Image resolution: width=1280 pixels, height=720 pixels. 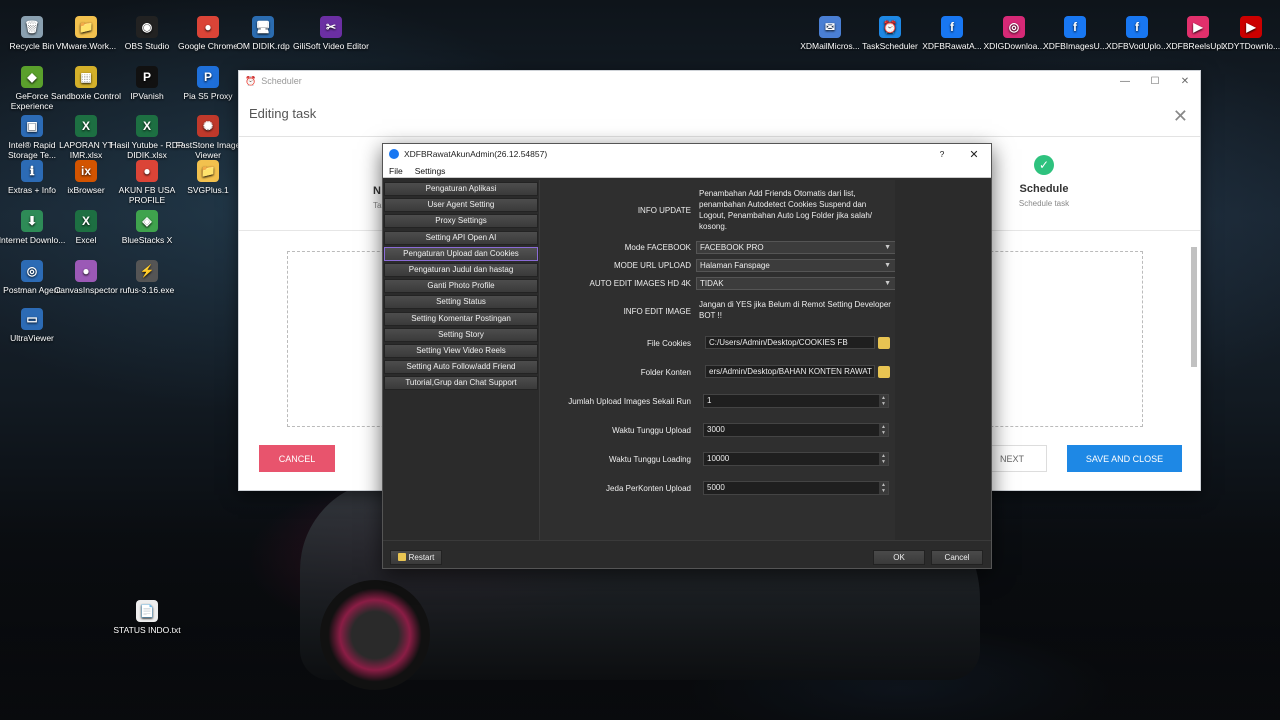 What do you see at coordinates (796, 459) in the screenshot?
I see `tunggu-loading-spinbox: 10000 ▲ ▼` at bounding box center [796, 459].